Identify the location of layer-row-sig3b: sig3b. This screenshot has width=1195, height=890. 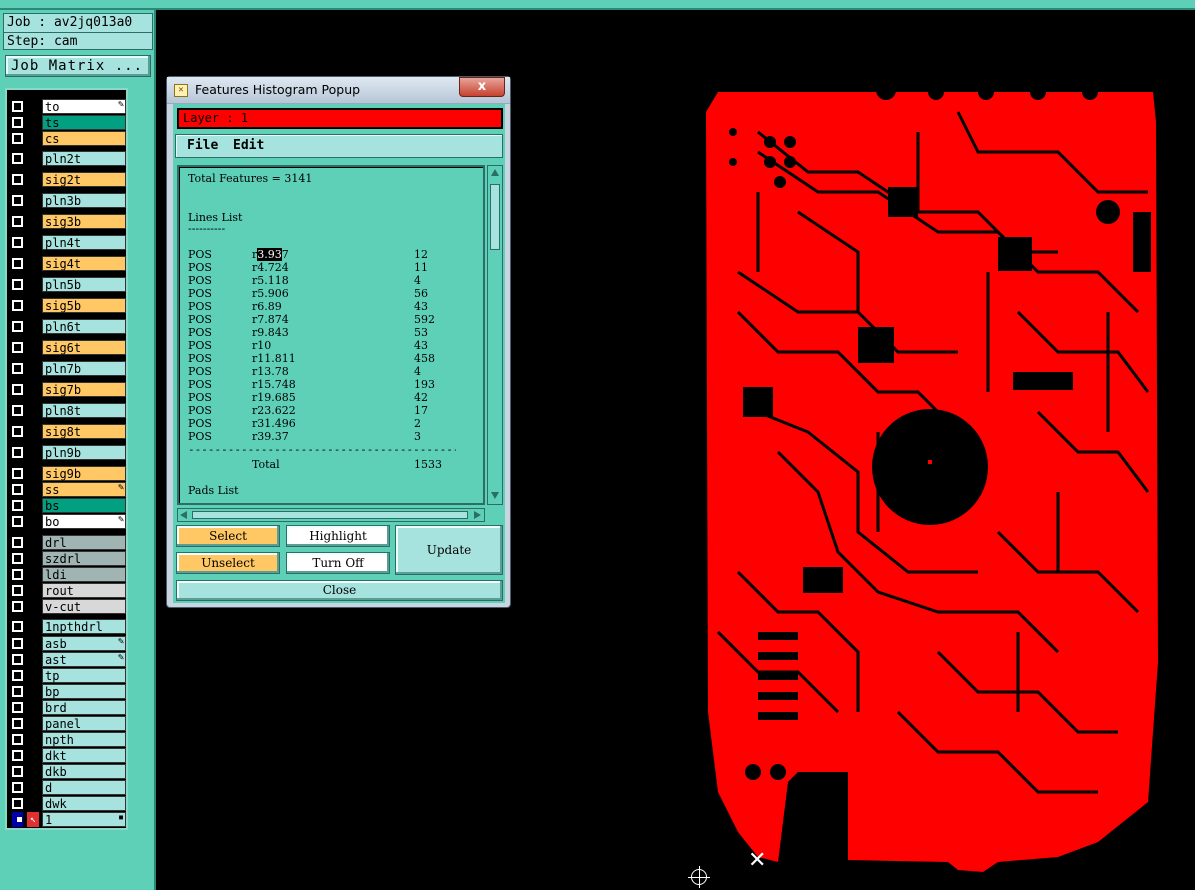
(67, 221).